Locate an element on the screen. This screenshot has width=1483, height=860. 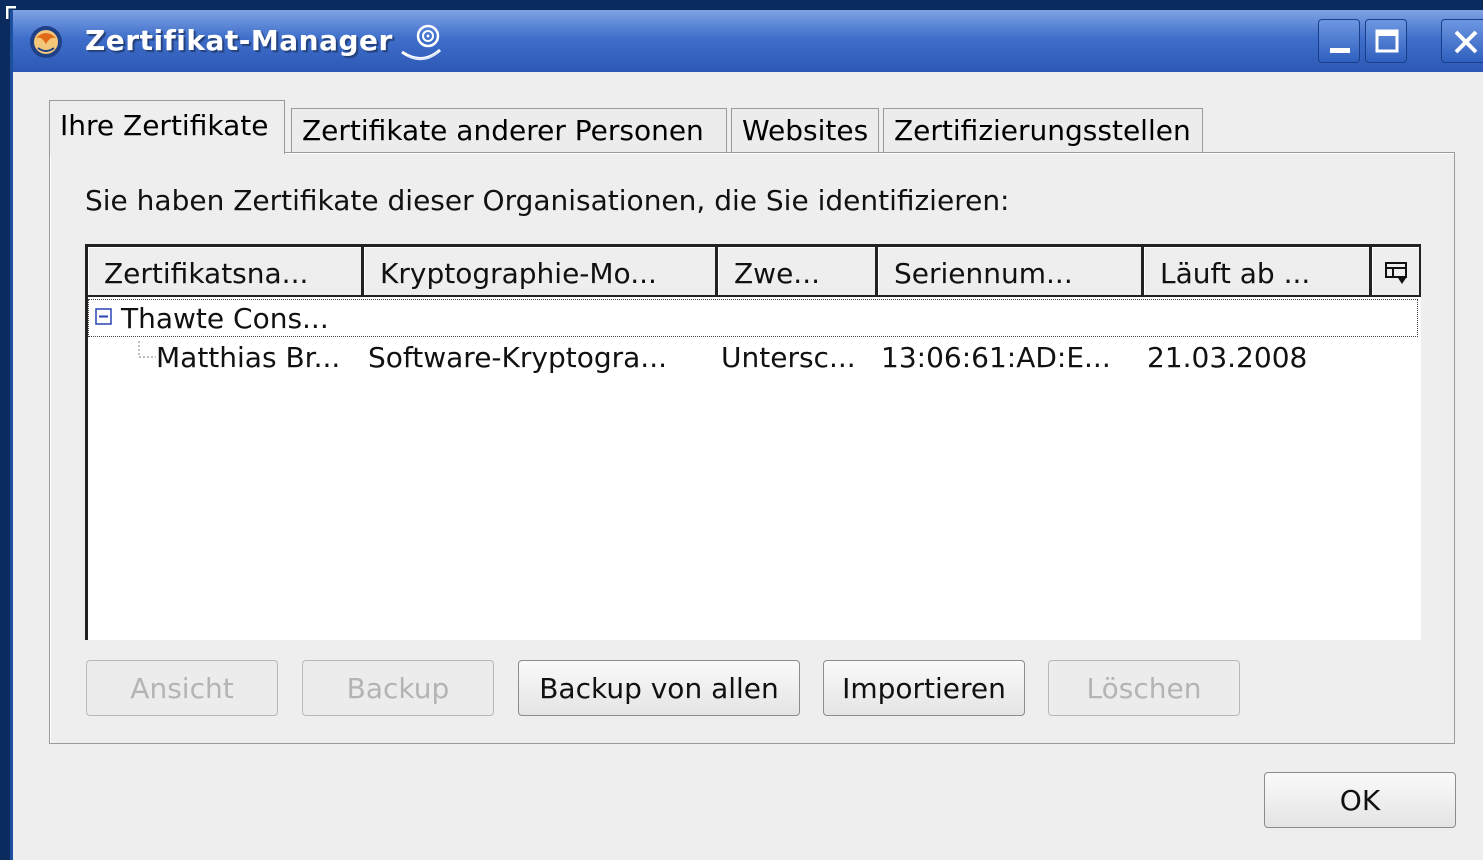
backup-all-button: Backup von allen is located at coordinates (659, 688).